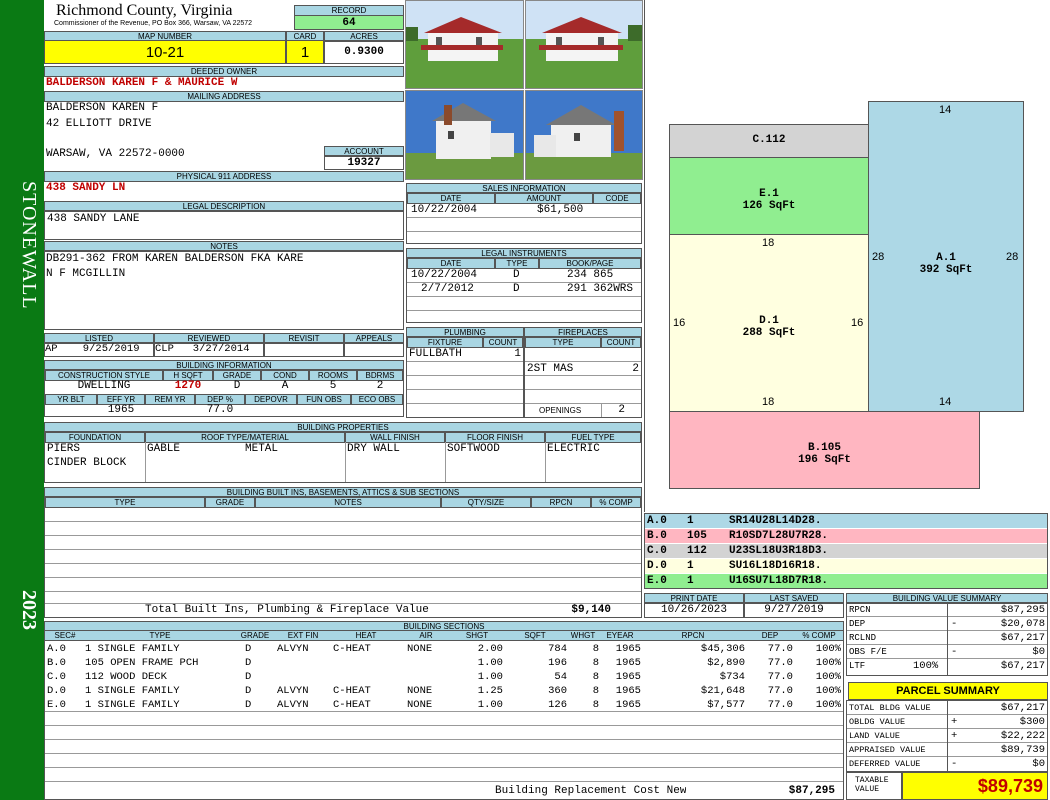  What do you see at coordinates (86, 274) in the screenshot?
I see `notes-line-2: N F MCGILLIN` at bounding box center [86, 274].